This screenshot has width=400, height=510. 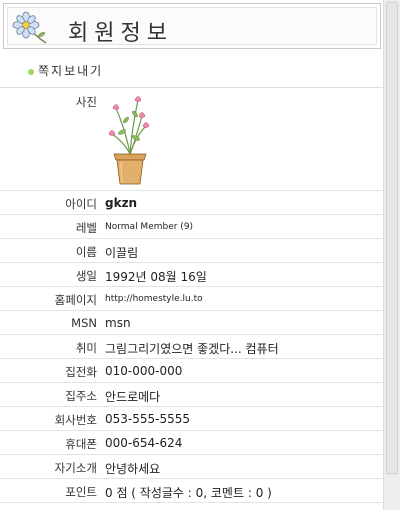 What do you see at coordinates (149, 227) in the screenshot?
I see `level-value: Normal Member (9)` at bounding box center [149, 227].